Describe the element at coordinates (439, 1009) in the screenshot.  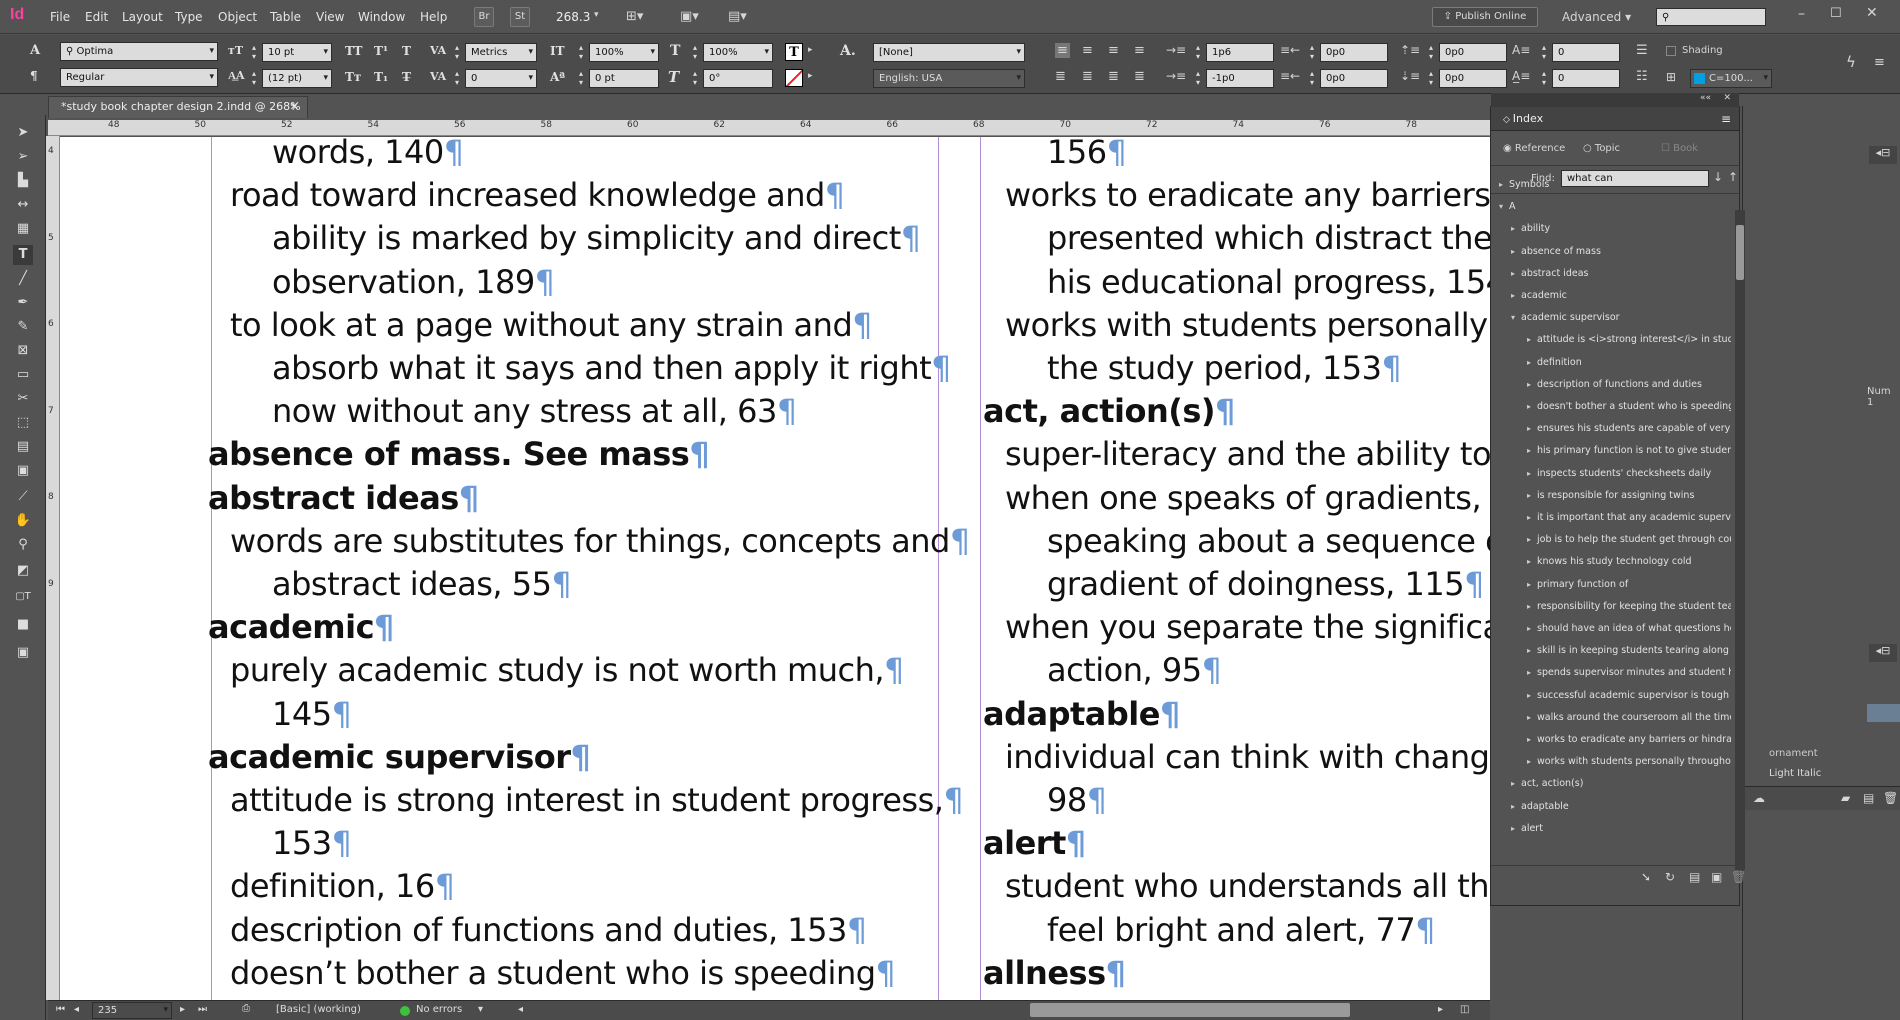
I see `preflight-errors: No errors` at that location.